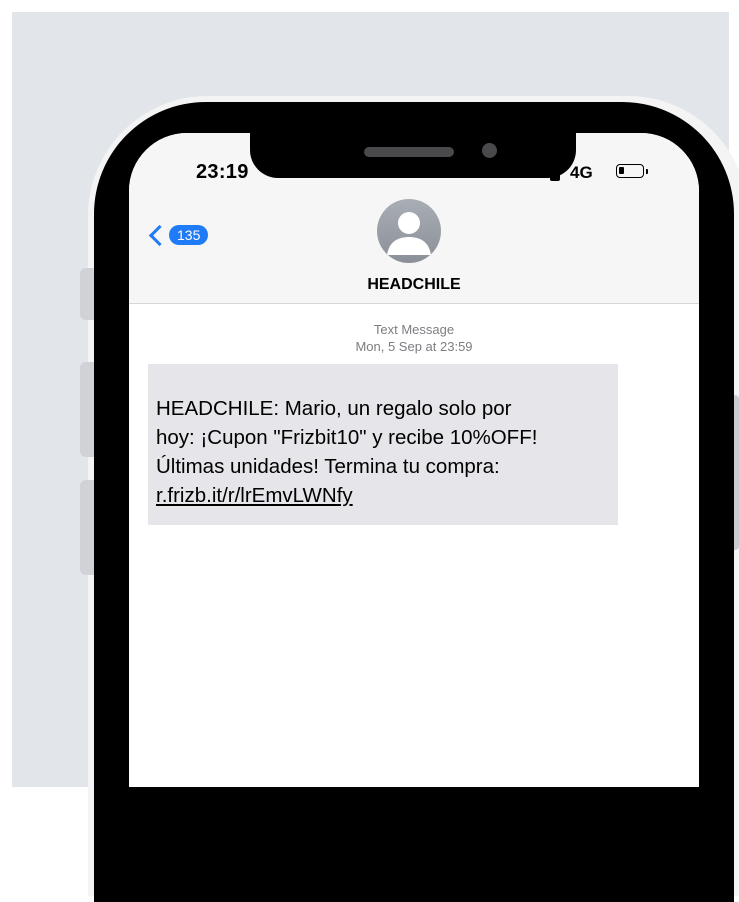 The height and width of the screenshot is (902, 739). What do you see at coordinates (87, 294) in the screenshot?
I see `mute-switch` at bounding box center [87, 294].